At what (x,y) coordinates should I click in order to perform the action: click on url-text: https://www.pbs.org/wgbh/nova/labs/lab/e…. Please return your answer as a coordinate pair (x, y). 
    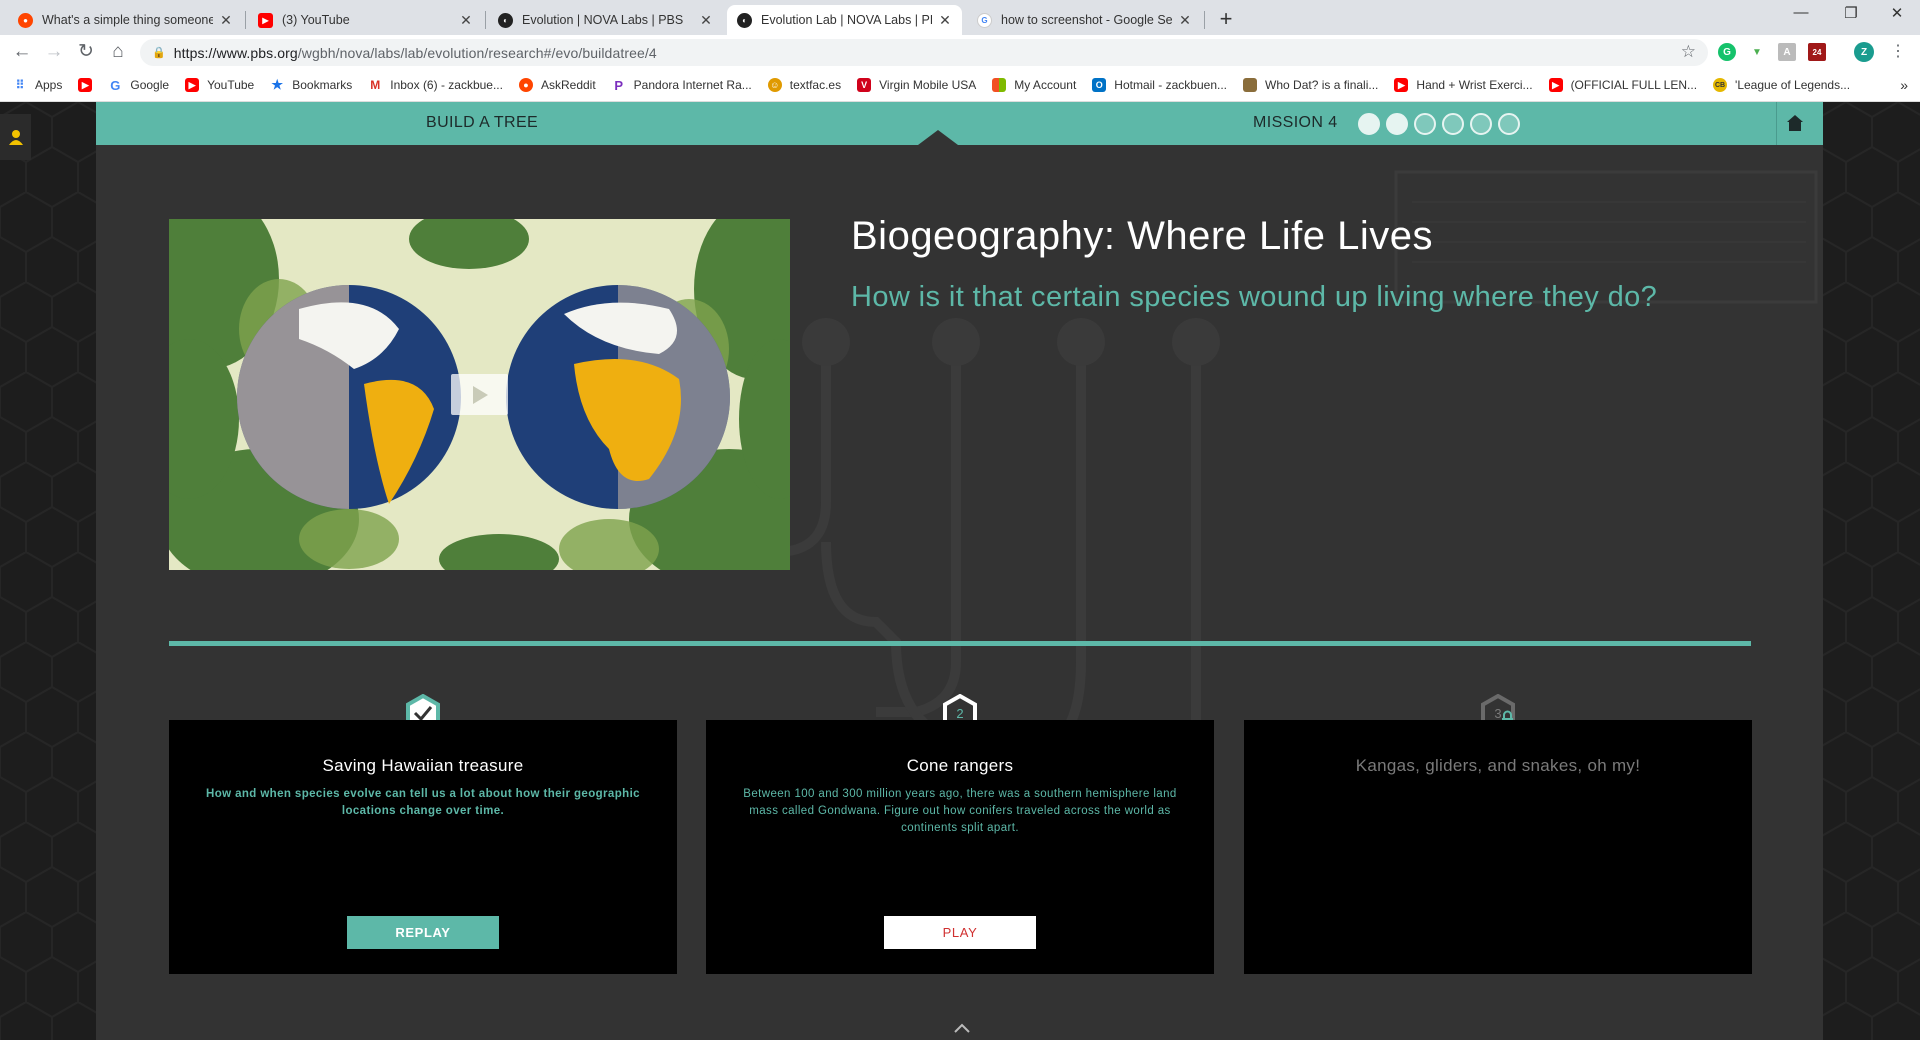
    Looking at the image, I should click on (415, 53).